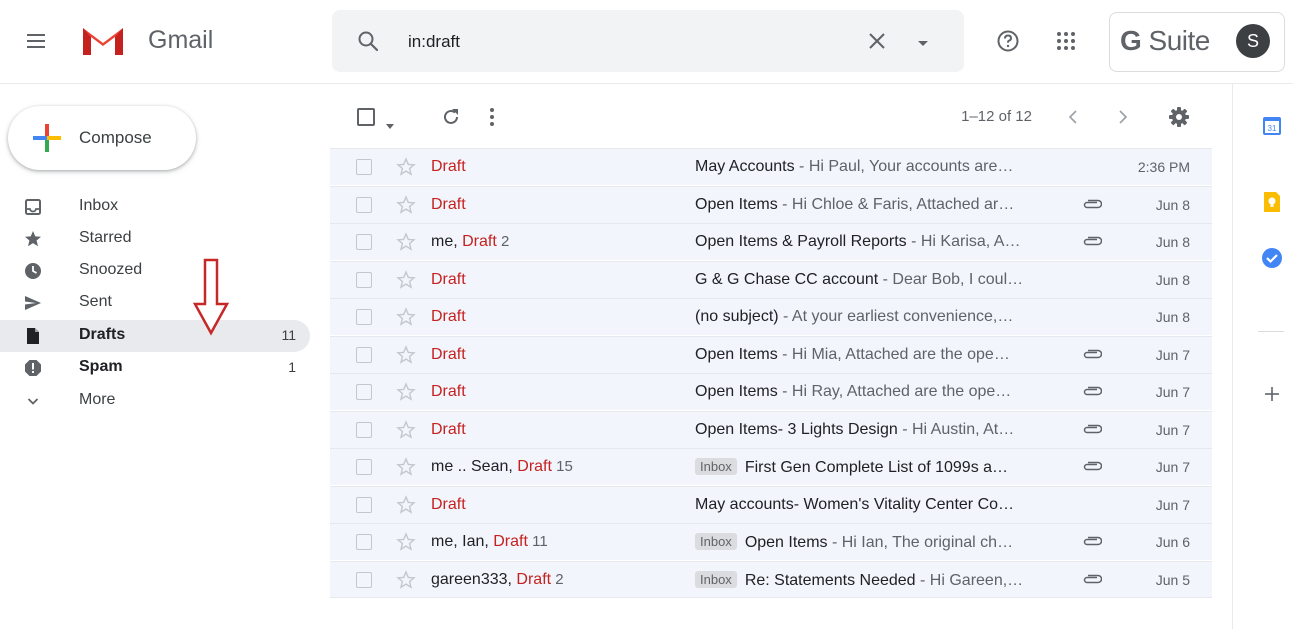 The width and height of the screenshot is (1293, 629). Describe the element at coordinates (877, 41) in the screenshot. I see `clear-search-button` at that location.